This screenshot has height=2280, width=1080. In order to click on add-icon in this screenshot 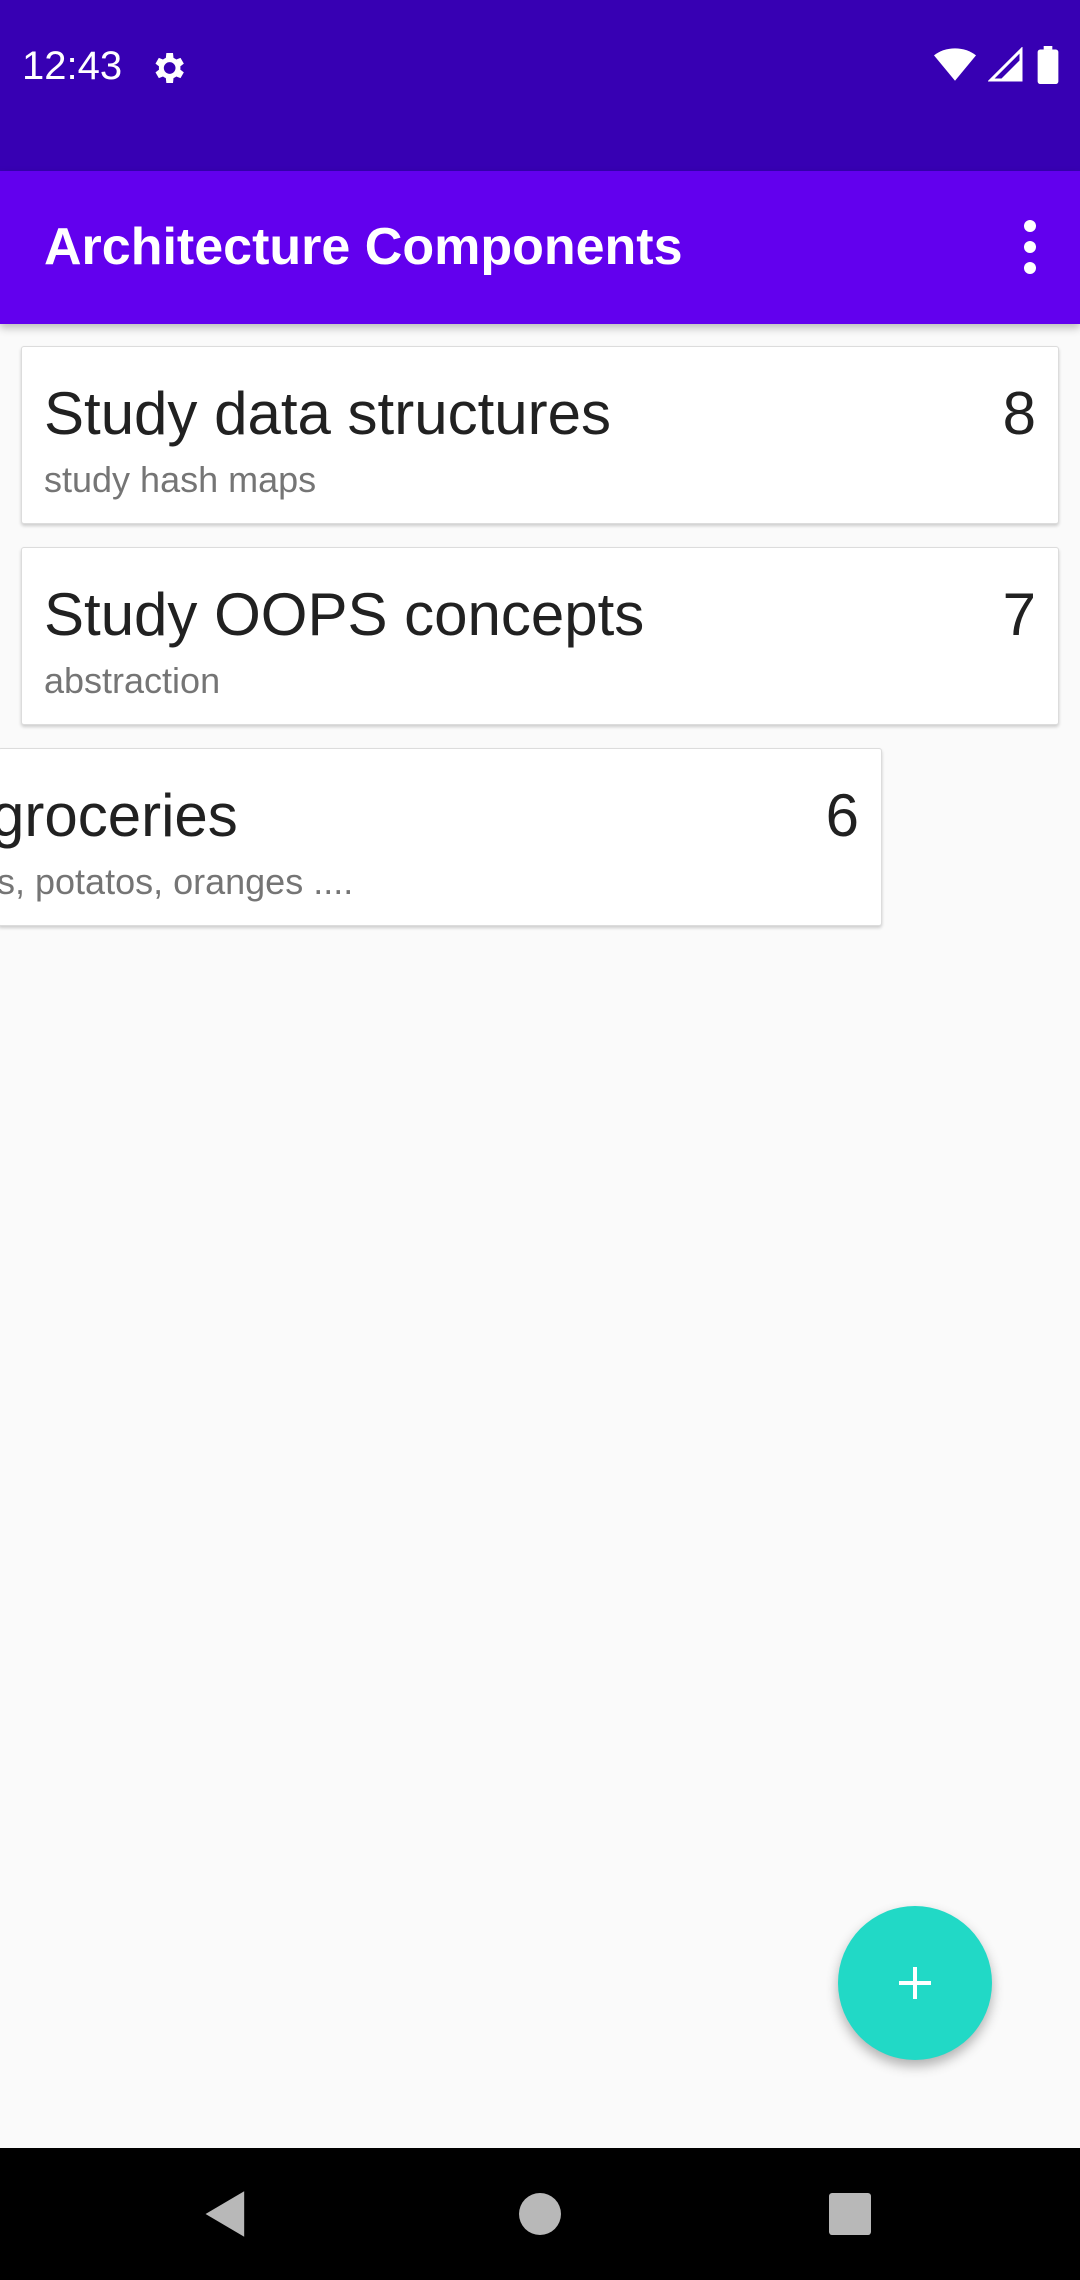, I will do `click(915, 1983)`.